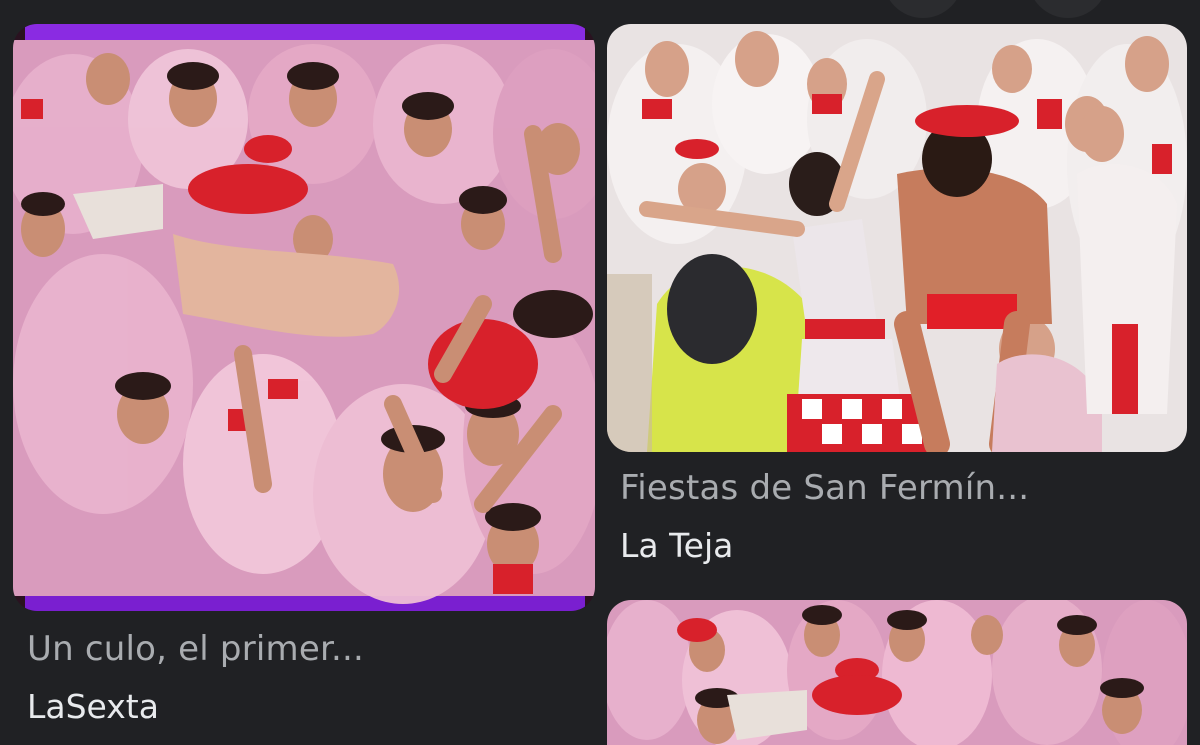  I want to click on result-thumbnail, so click(897, 672).